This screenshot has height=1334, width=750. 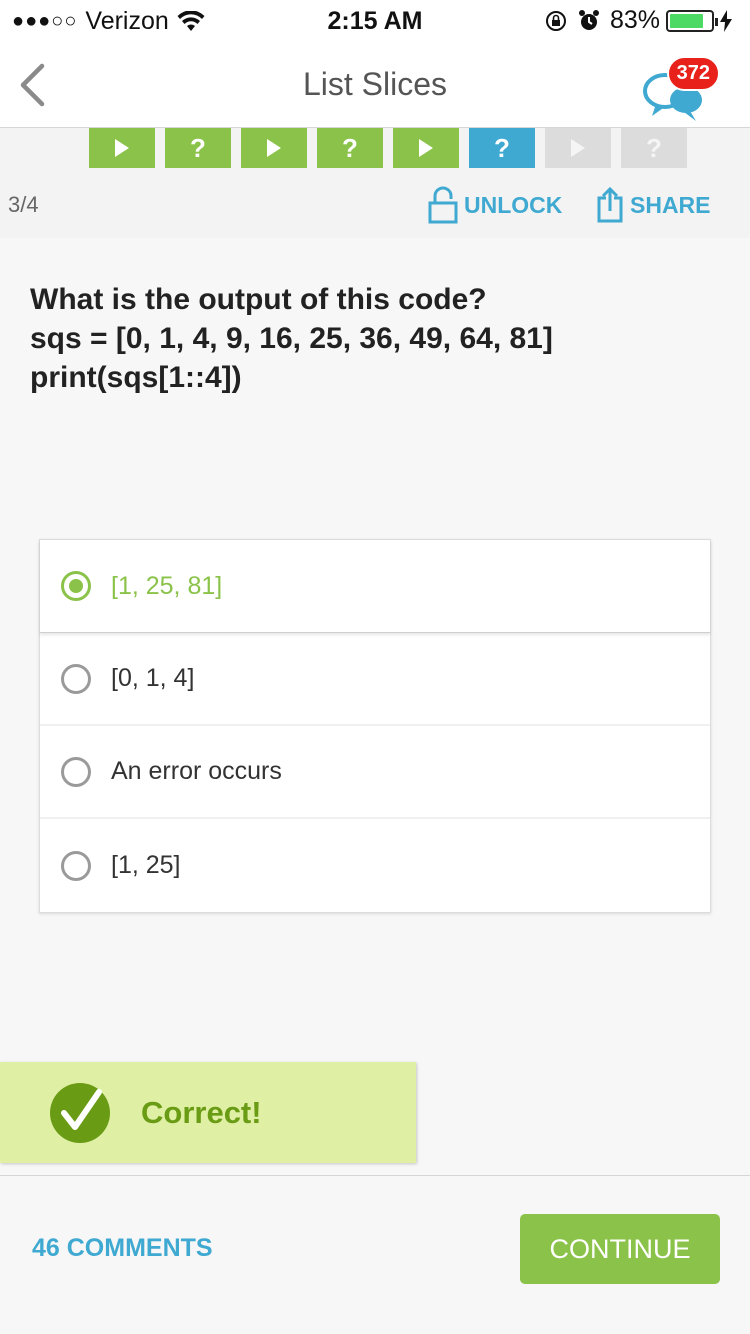 I want to click on answer-option-label: [1, 25], so click(x=146, y=865).